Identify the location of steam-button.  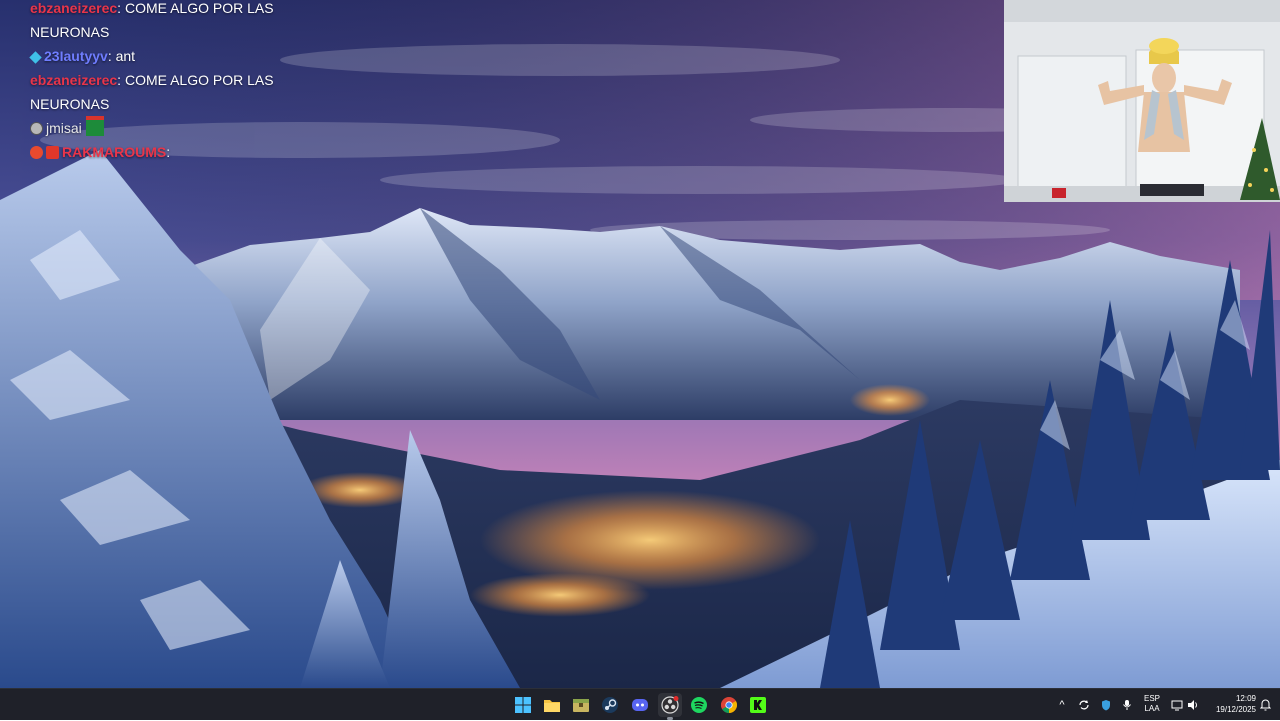
(610, 705).